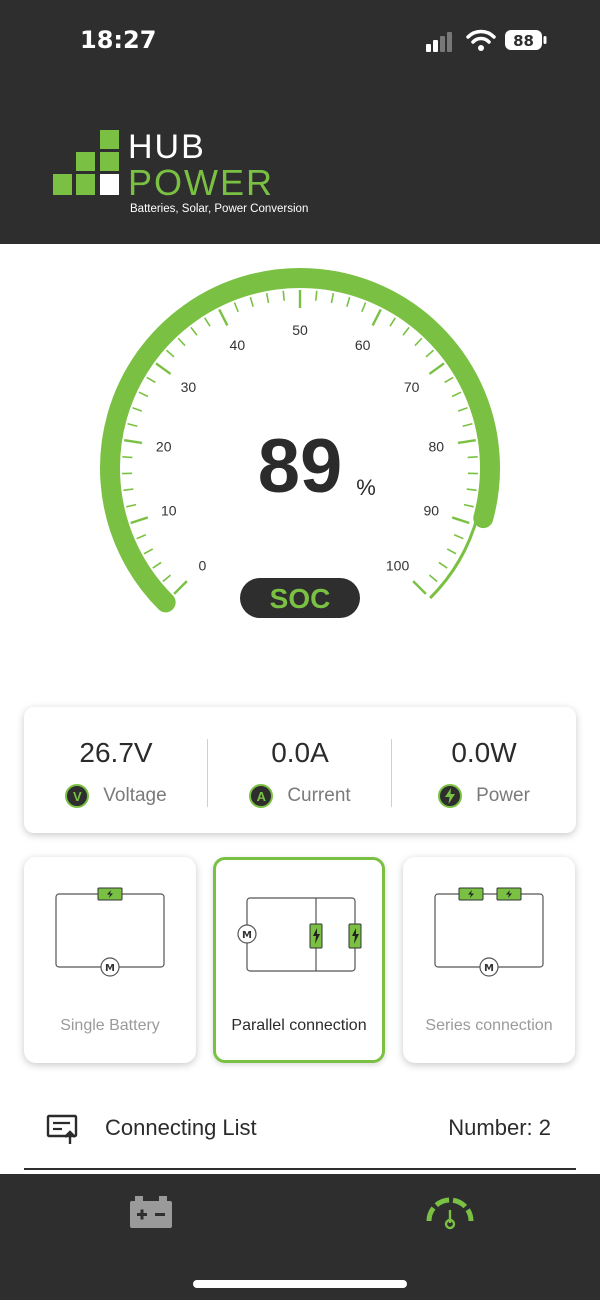 This screenshot has width=600, height=1300. What do you see at coordinates (167, 147) in the screenshot?
I see `brand-line1: HUB` at bounding box center [167, 147].